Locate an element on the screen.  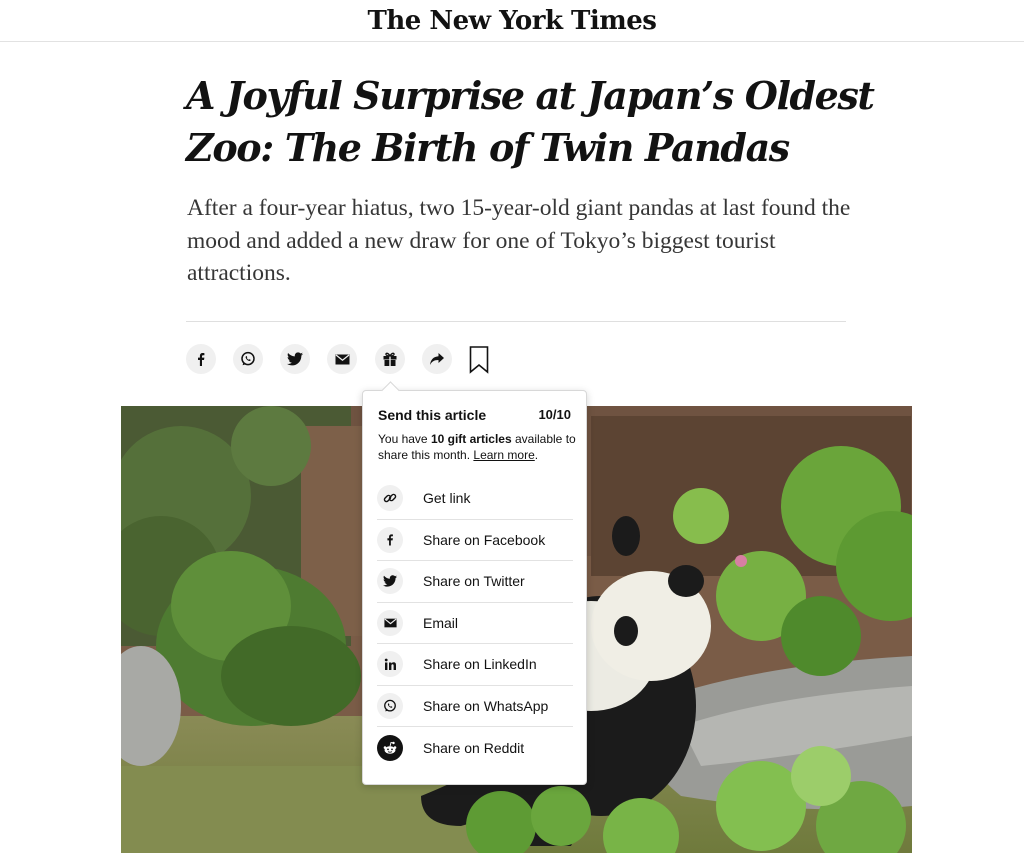
option-label: Share on Facebook is located at coordinates (484, 539).